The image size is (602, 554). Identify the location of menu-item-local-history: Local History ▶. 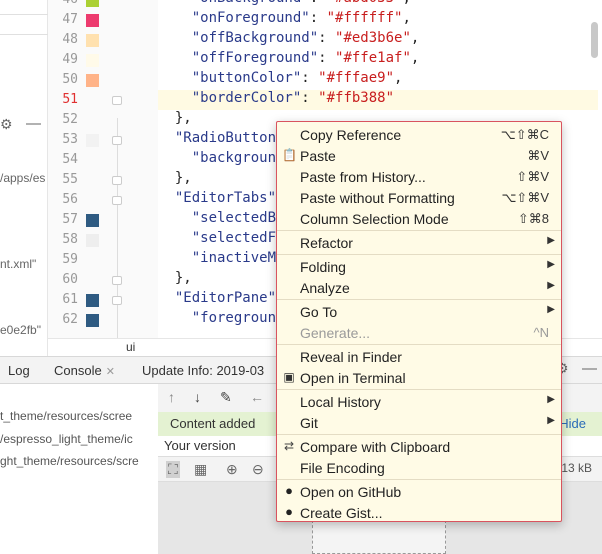
(419, 401).